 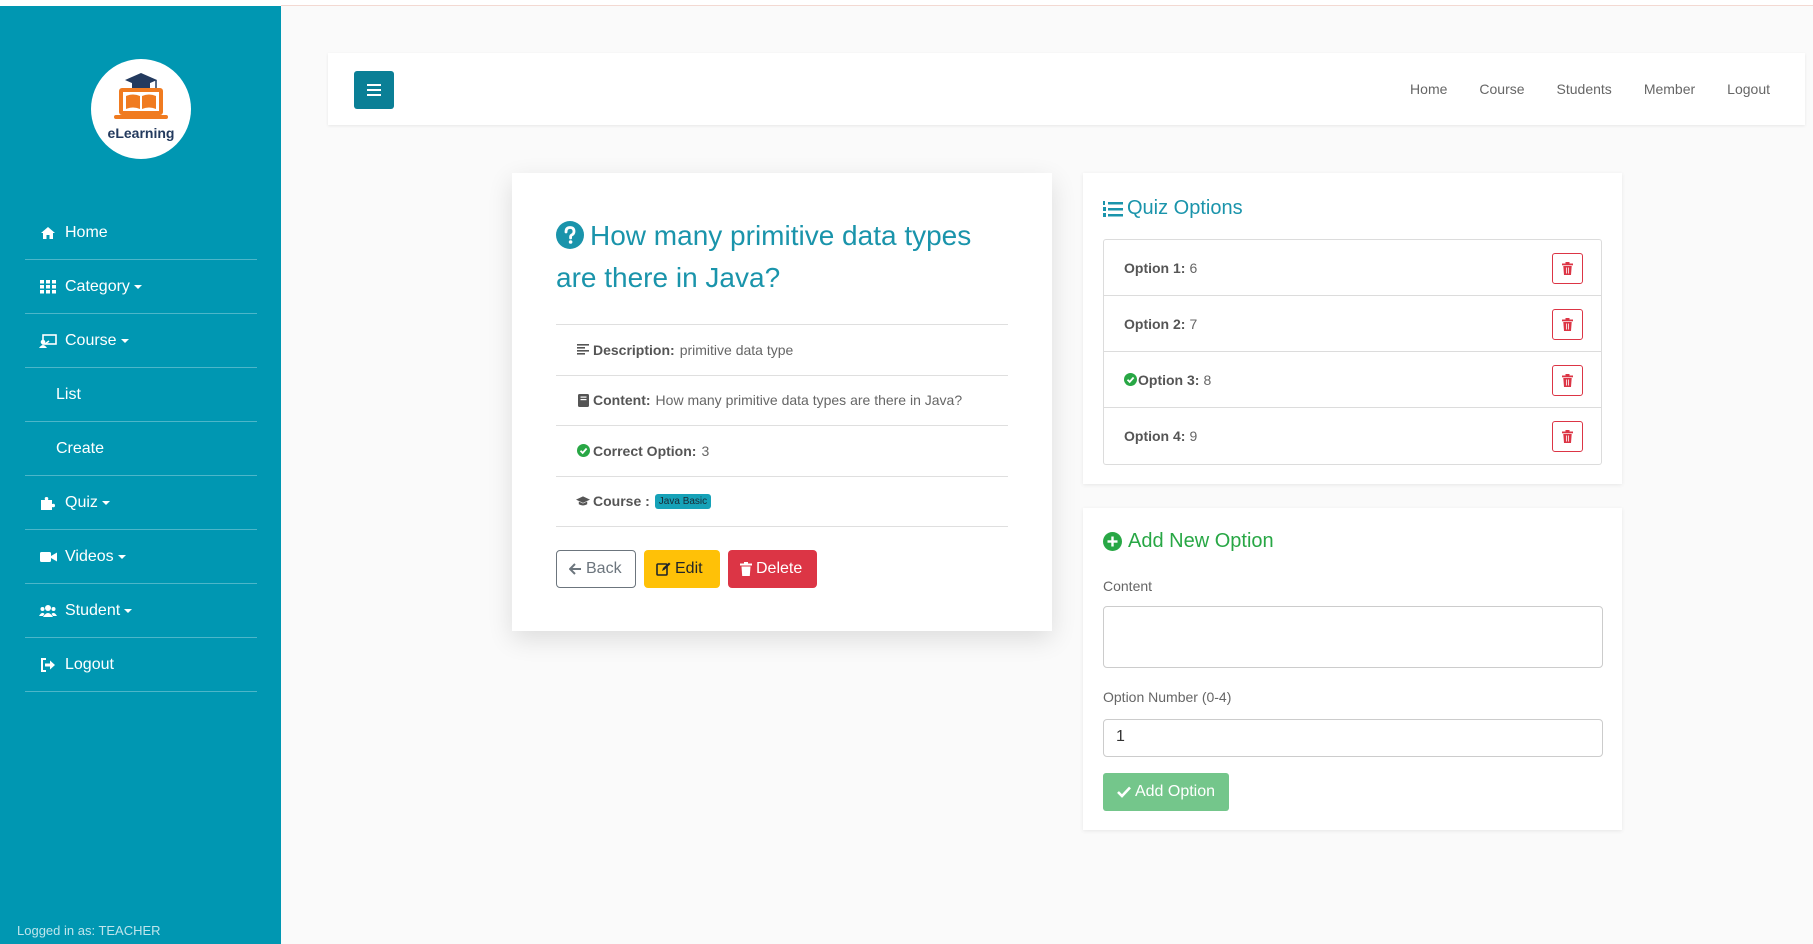 What do you see at coordinates (682, 569) in the screenshot?
I see `edit-button: Edit` at bounding box center [682, 569].